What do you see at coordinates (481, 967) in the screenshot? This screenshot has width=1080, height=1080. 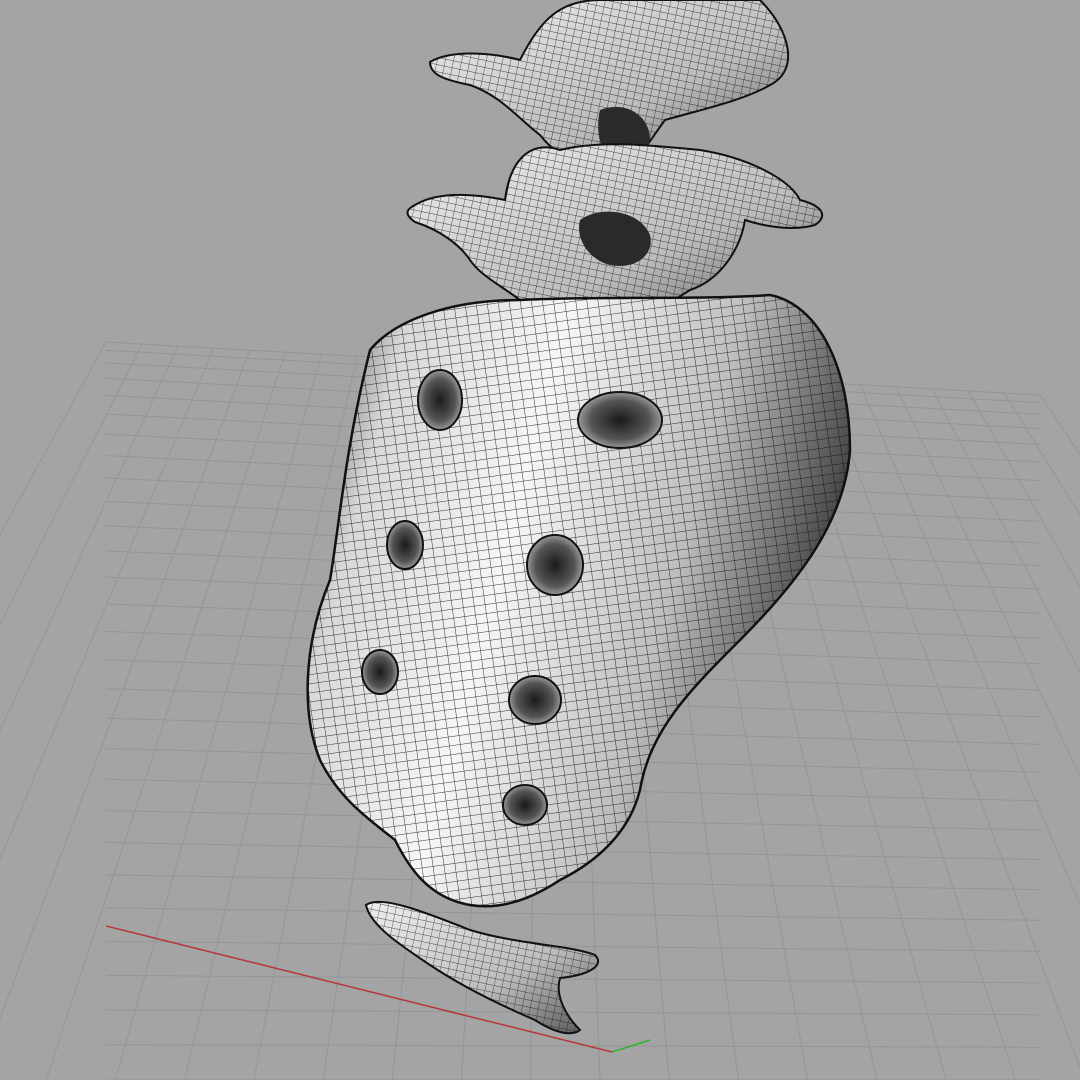 I see `coccyx` at bounding box center [481, 967].